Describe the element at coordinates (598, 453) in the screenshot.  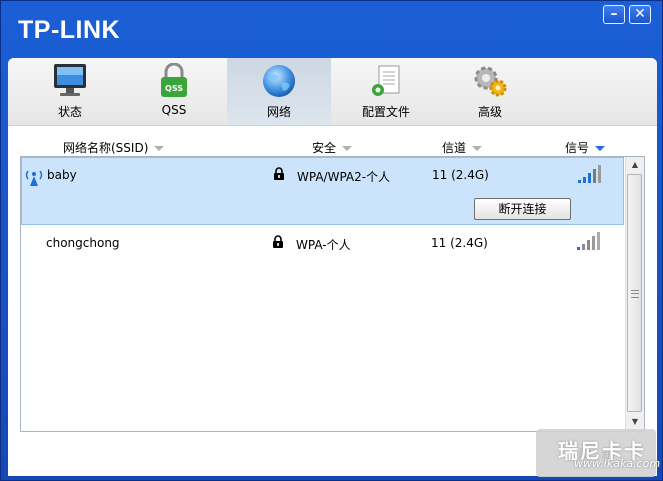
I see `watermark: 瑞尼卡卡 www.ikaka.com` at that location.